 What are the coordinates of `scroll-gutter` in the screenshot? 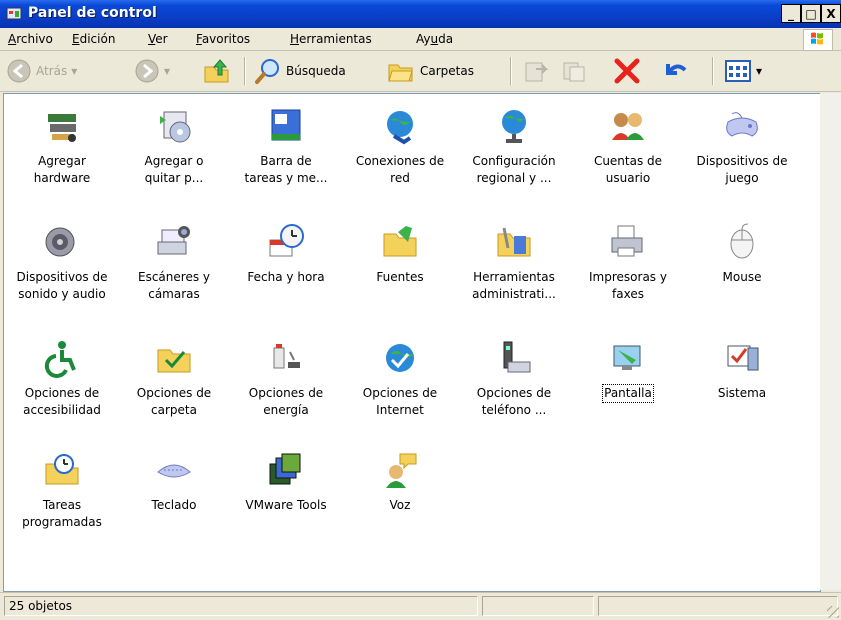 It's located at (830, 341).